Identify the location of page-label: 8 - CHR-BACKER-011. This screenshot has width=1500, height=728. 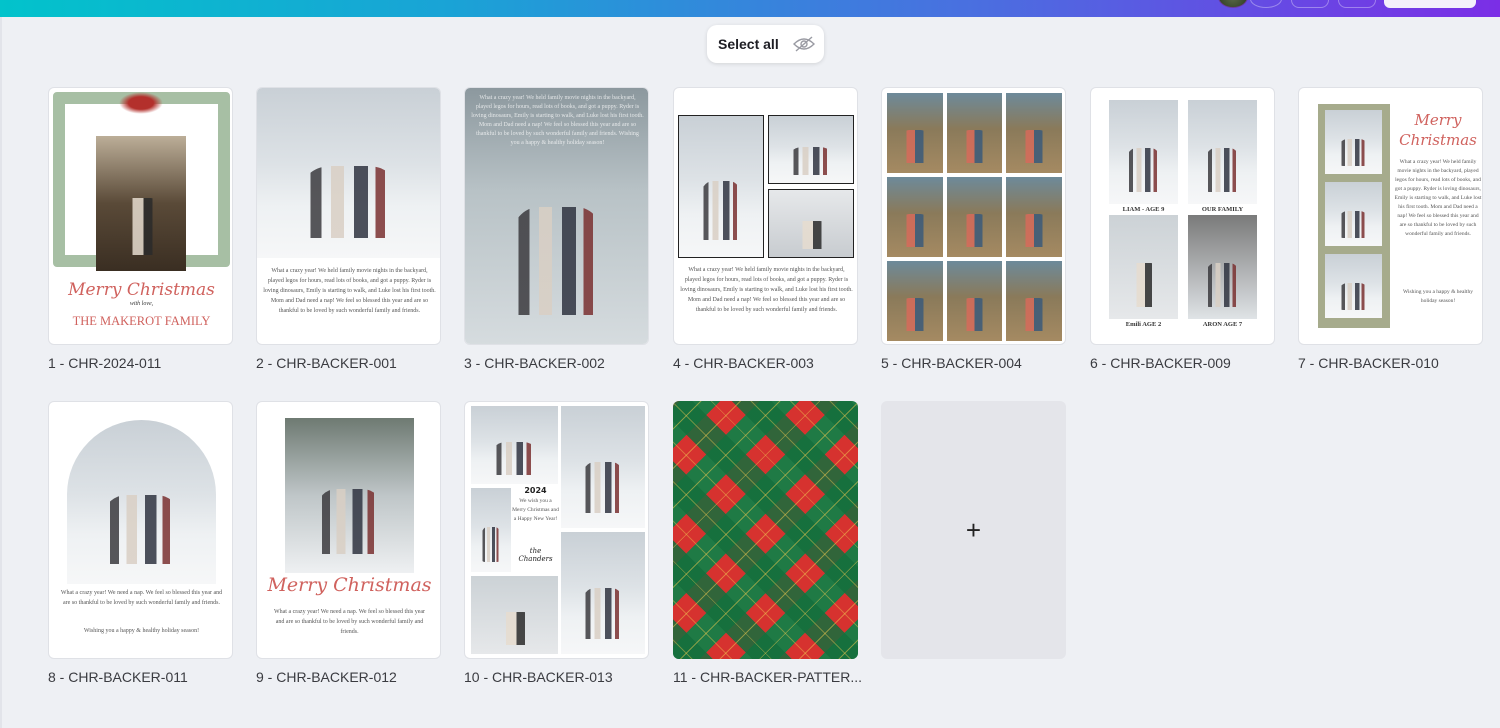
(118, 677).